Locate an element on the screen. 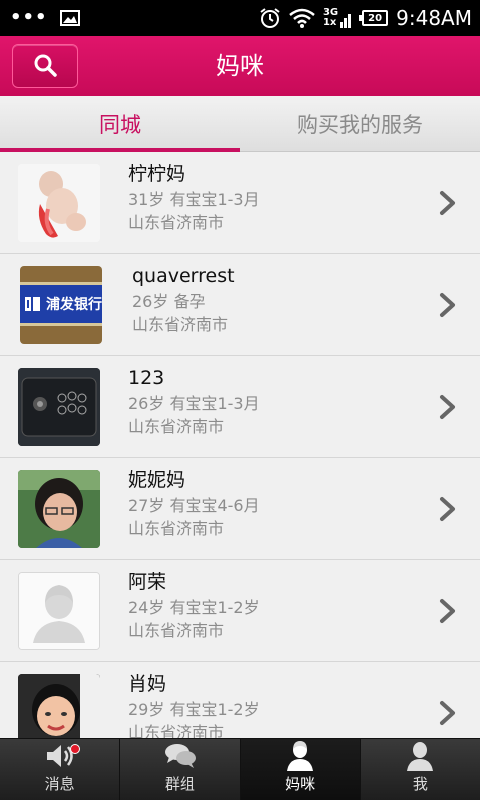 The width and height of the screenshot is (480, 800). tab-buy-services: 购买我的服务 is located at coordinates (360, 123).